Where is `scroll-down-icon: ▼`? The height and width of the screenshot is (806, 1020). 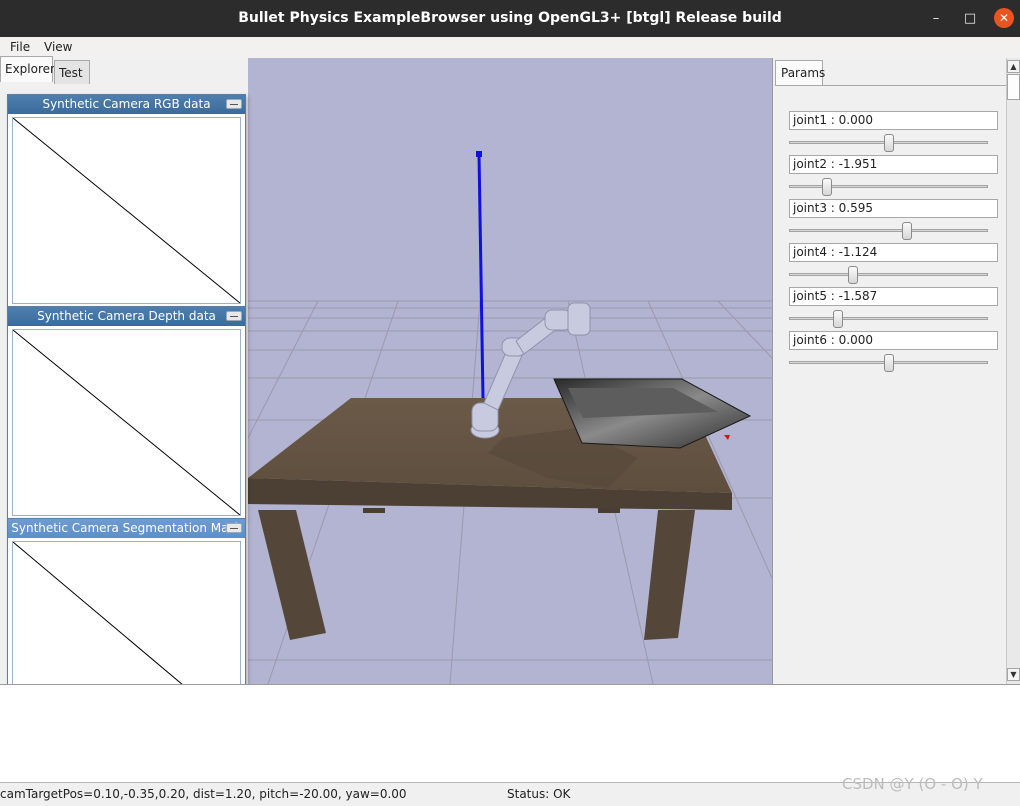 scroll-down-icon: ▼ is located at coordinates (1013, 674).